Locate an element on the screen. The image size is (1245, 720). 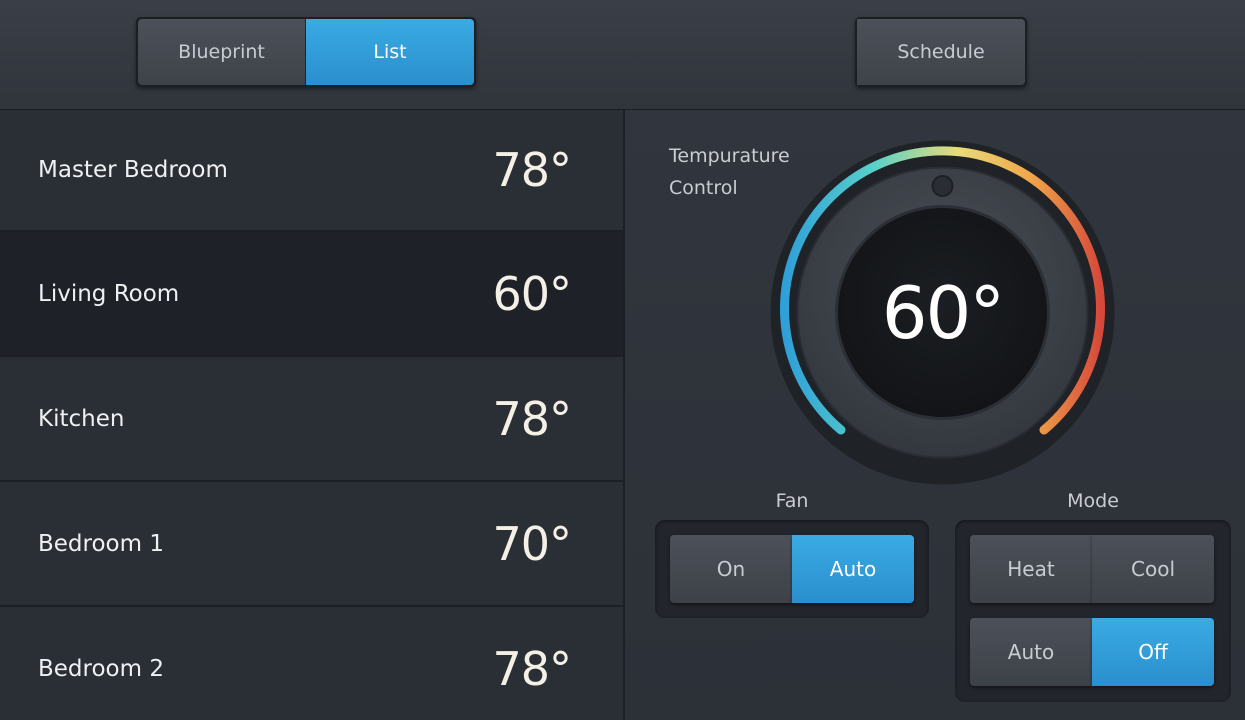
view-toggle: Blueprint List is located at coordinates (306, 52).